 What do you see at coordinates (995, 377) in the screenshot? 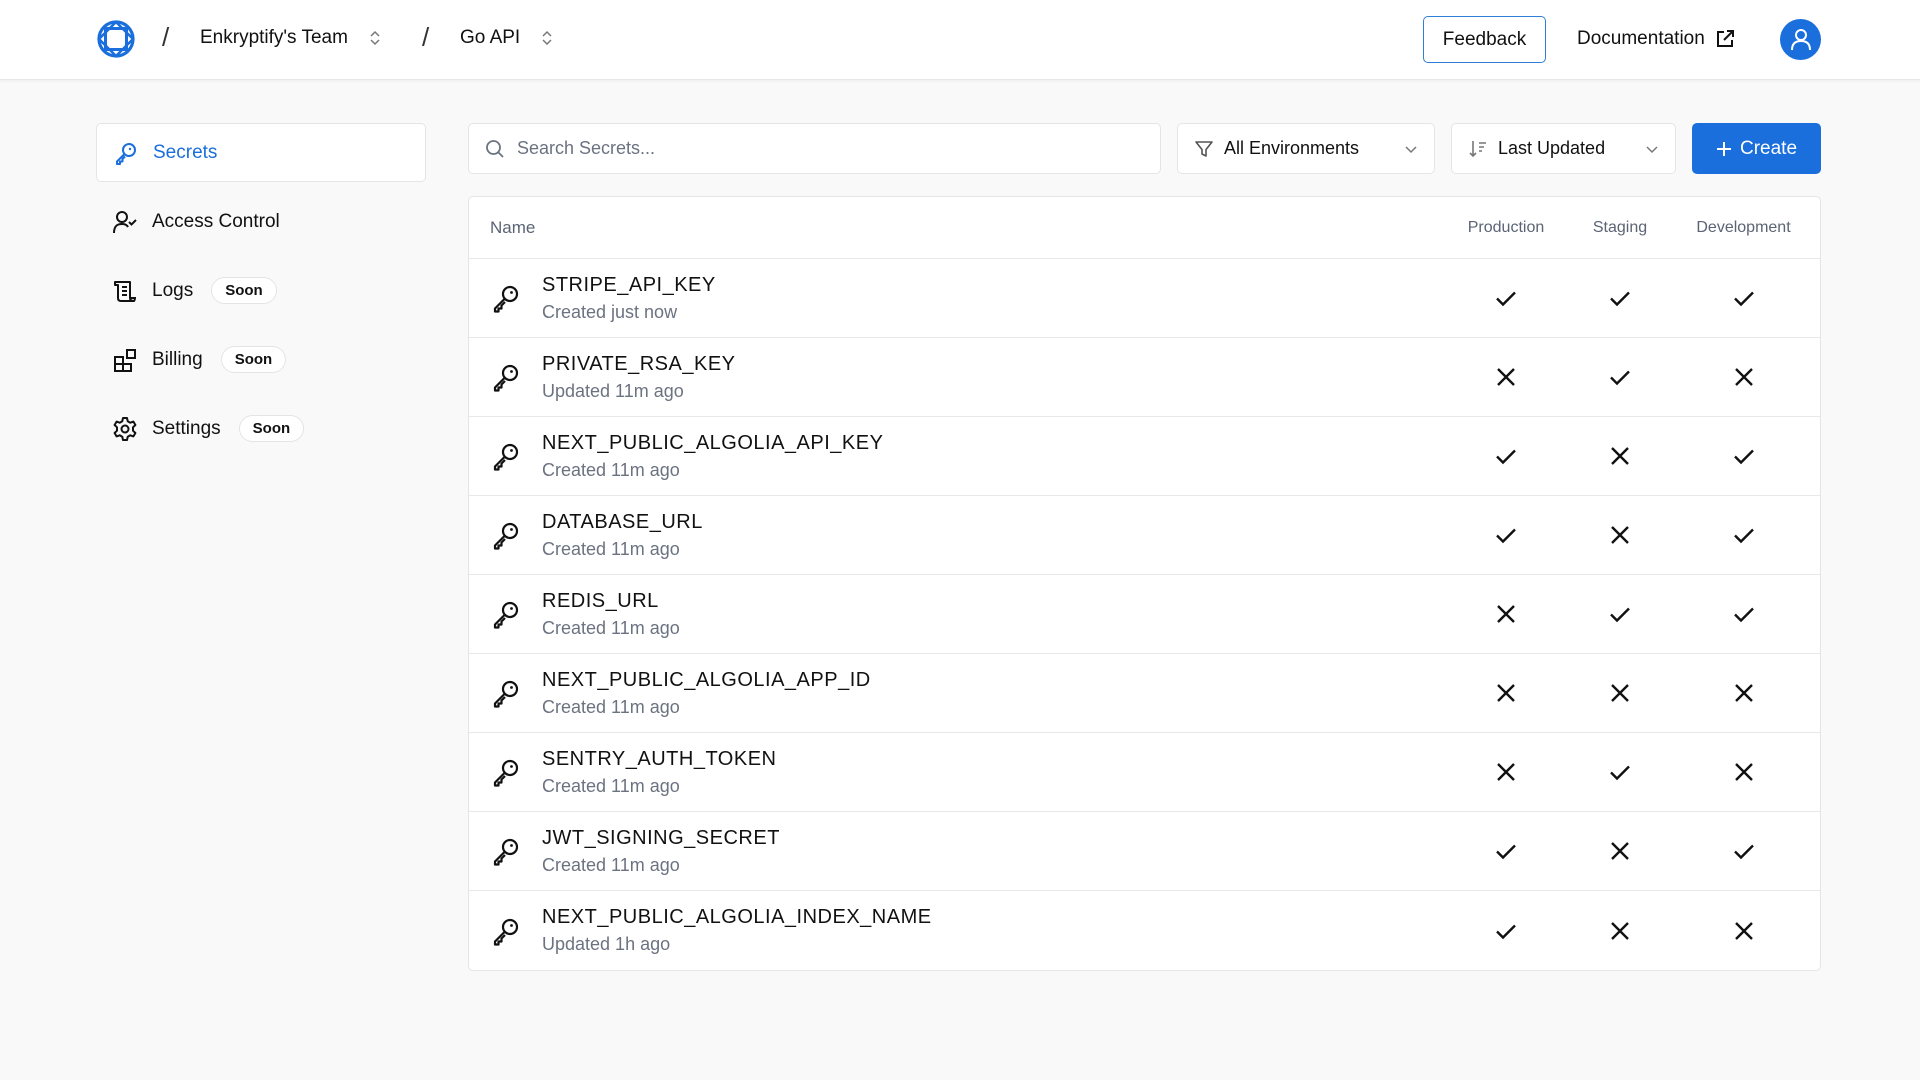
I see `secret-info: PRIVATE_RSA_KEY Updated 11m ago` at bounding box center [995, 377].